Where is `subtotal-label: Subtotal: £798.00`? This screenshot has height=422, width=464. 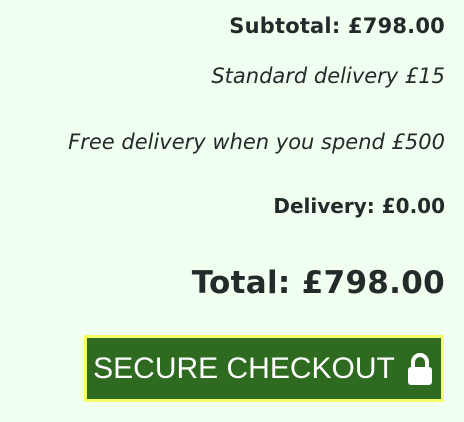
subtotal-label: Subtotal: £798.00 is located at coordinates (337, 26).